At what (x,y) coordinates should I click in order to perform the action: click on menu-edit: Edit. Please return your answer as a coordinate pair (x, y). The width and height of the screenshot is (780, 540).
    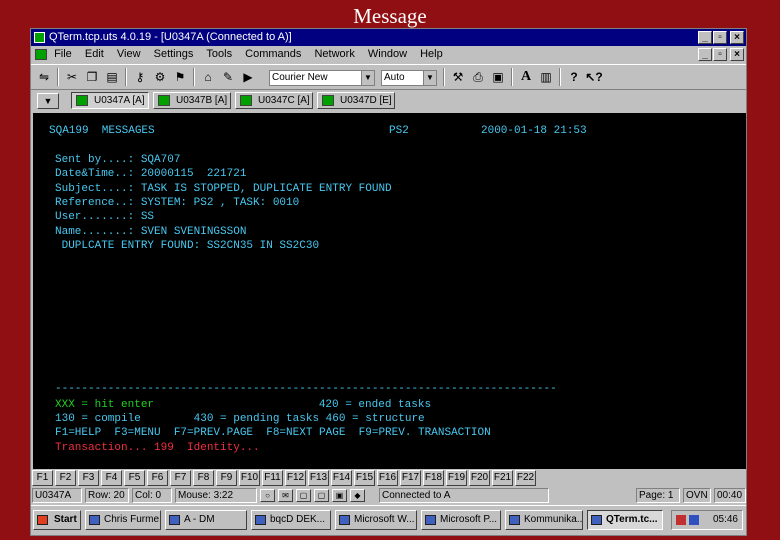
    Looking at the image, I should click on (94, 54).